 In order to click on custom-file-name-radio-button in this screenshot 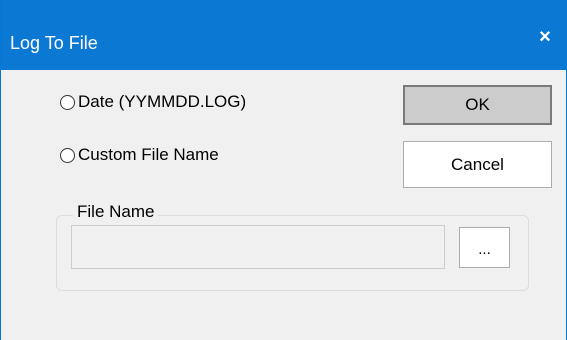, I will do `click(67, 155)`.